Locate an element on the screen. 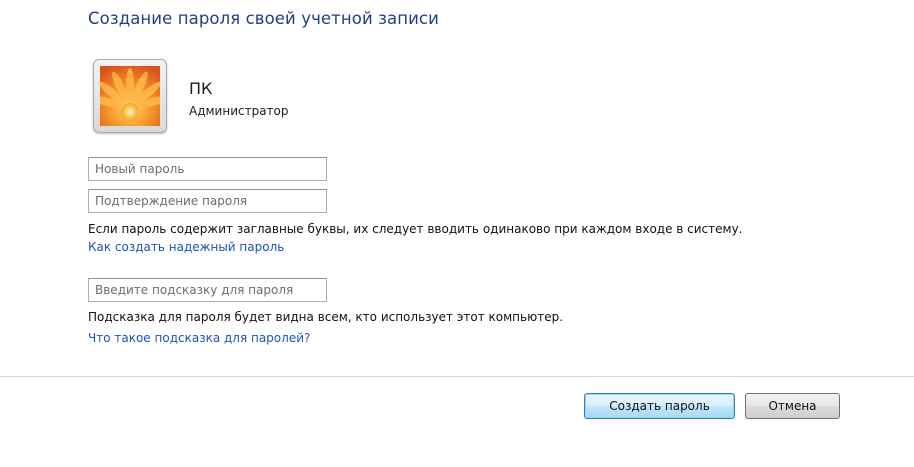 The width and height of the screenshot is (914, 467). footer-divider is located at coordinates (457, 376).